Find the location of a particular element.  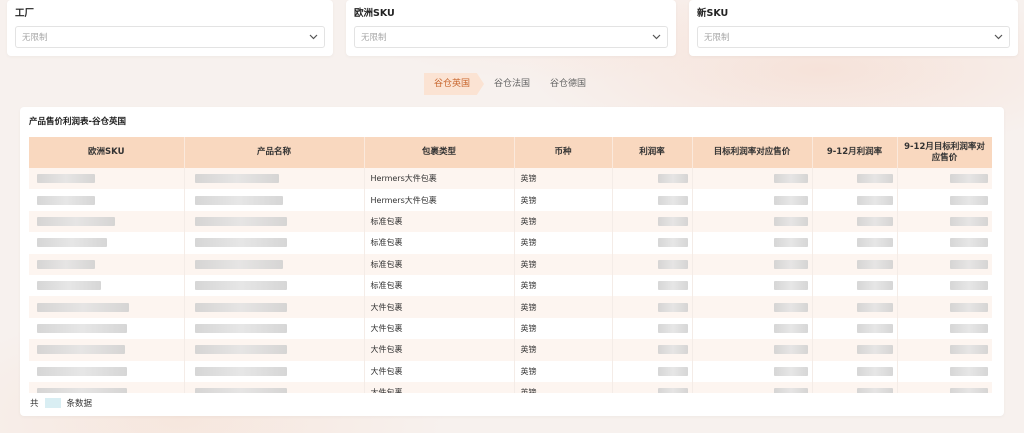

chevron-down-icon is located at coordinates (313, 37).